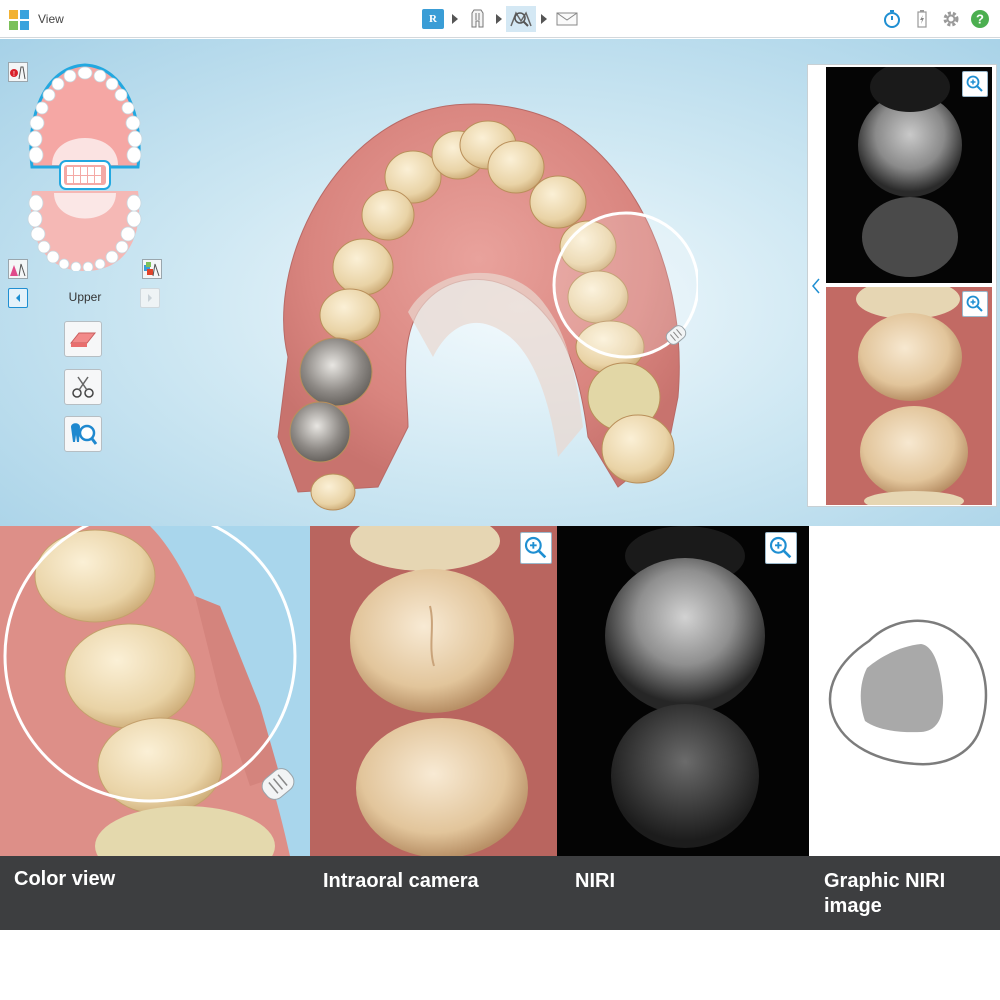 This screenshot has width=1000, height=1000. Describe the element at coordinates (19, 20) in the screenshot. I see `app-grid-icon` at that location.